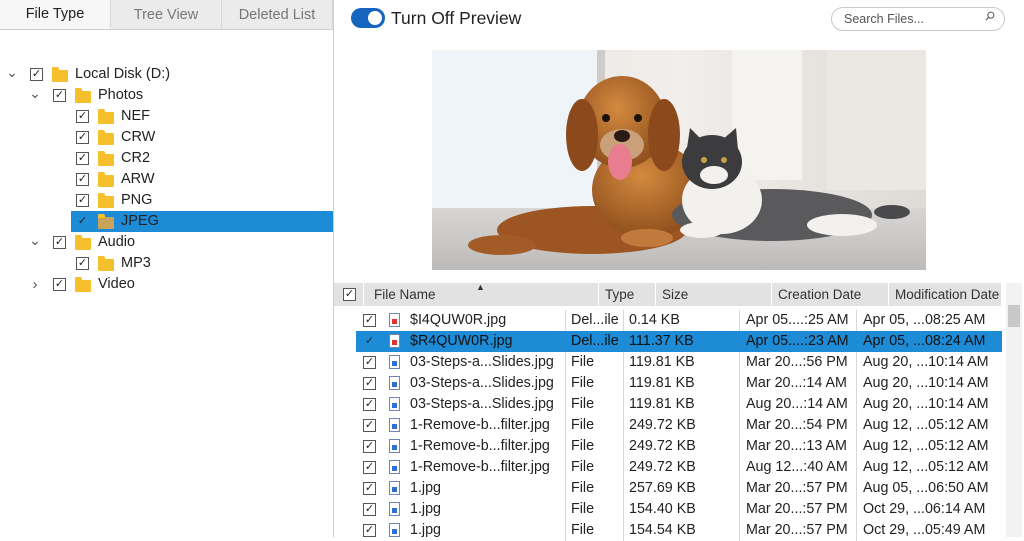 The height and width of the screenshot is (541, 1024). I want to click on search-box, so click(918, 19).